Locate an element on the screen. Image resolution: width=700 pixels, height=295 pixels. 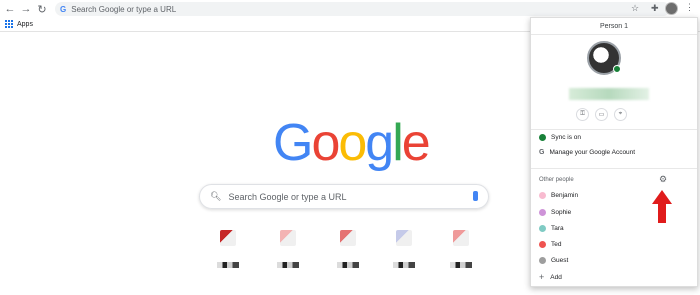
search-placeholder: Search Google or type a URL is located at coordinates (287, 196).